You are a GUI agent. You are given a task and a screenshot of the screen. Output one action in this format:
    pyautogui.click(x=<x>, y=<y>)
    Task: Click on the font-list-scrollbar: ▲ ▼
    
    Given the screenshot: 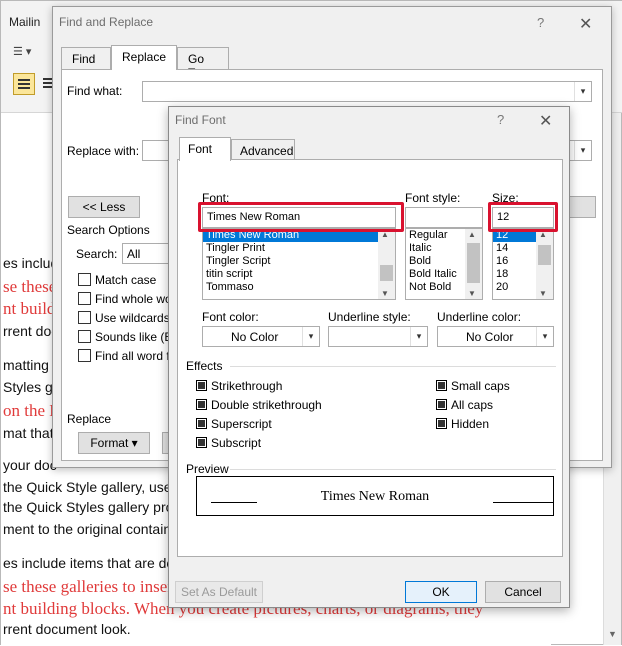 What is the action you would take?
    pyautogui.click(x=386, y=264)
    